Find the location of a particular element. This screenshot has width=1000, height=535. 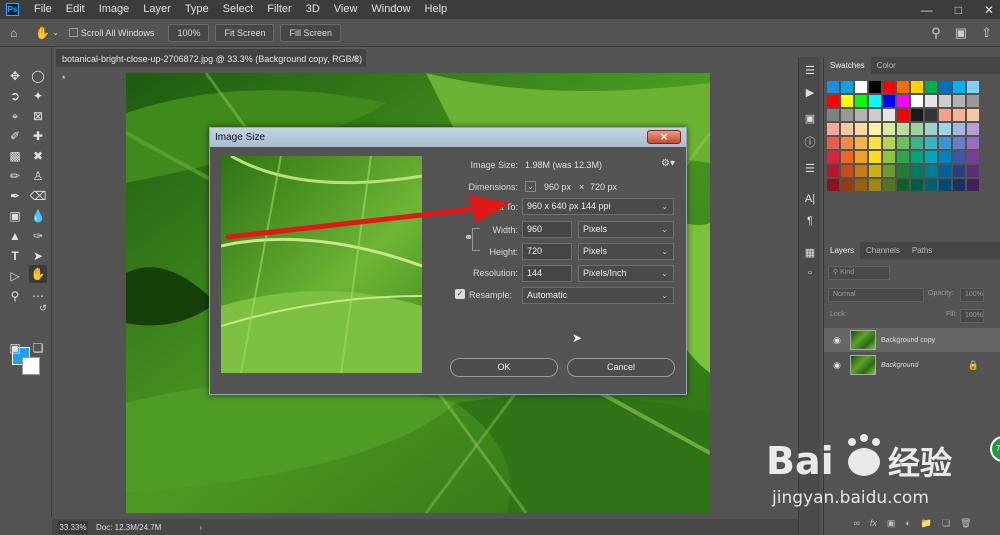

resample-checkbox: ✓ is located at coordinates (460, 294).